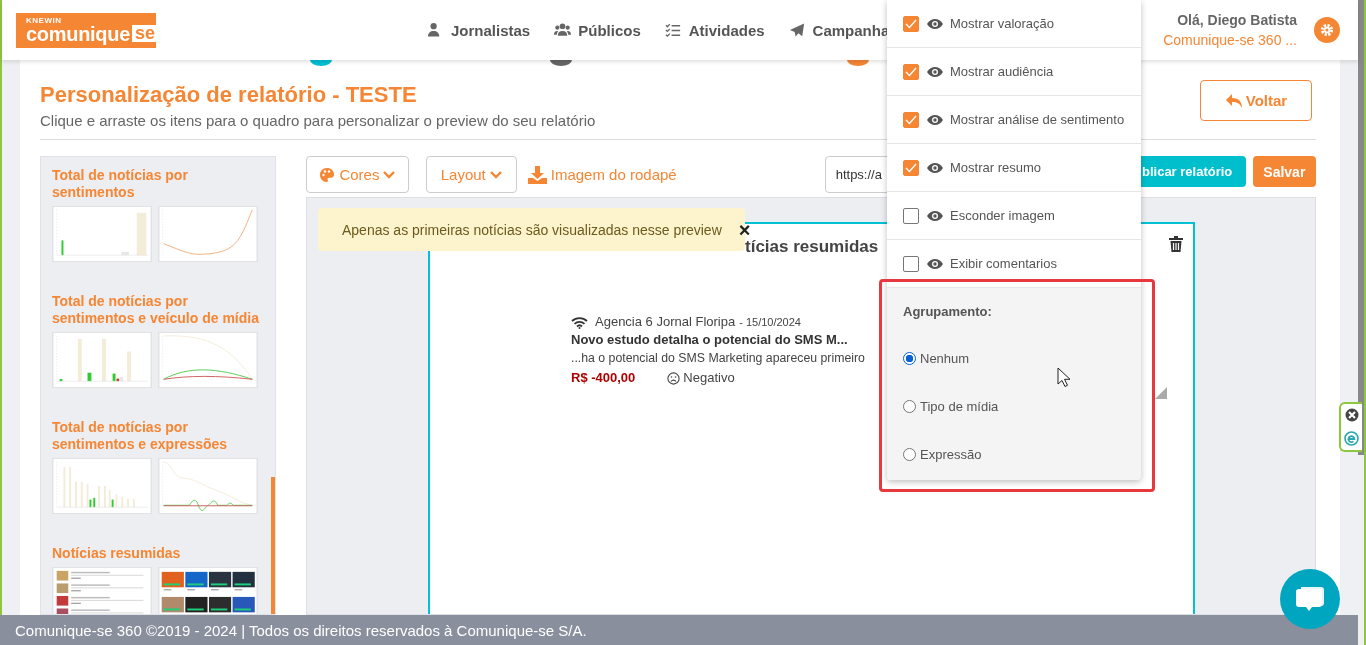  What do you see at coordinates (1161, 393) in the screenshot?
I see `resize-handle-icon` at bounding box center [1161, 393].